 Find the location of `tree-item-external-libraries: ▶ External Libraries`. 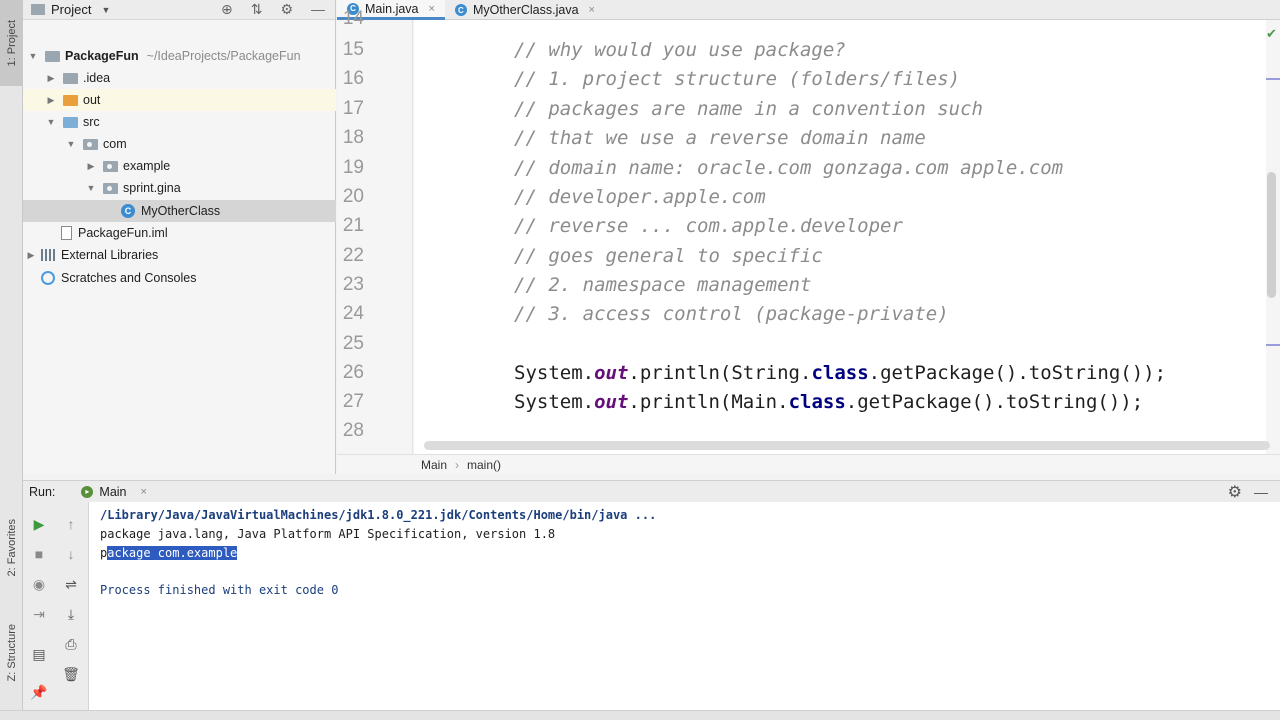

tree-item-external-libraries: ▶ External Libraries is located at coordinates (179, 255).